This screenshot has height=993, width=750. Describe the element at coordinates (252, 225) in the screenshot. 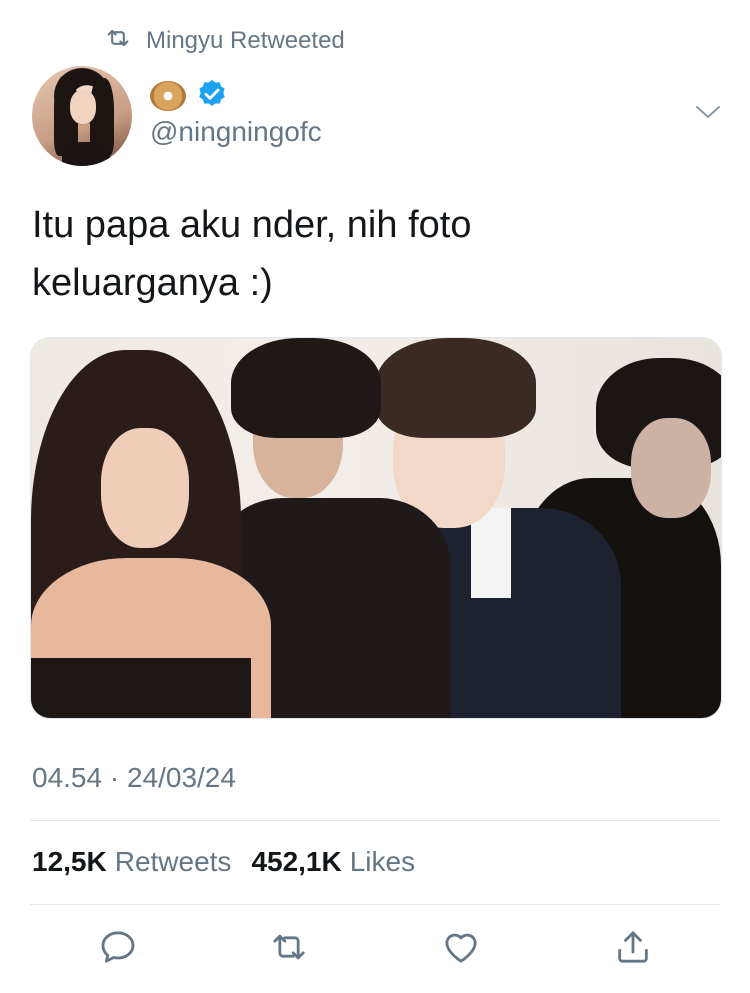

I see `tweet-text-line1: Itu papa aku nder, nih foto` at that location.